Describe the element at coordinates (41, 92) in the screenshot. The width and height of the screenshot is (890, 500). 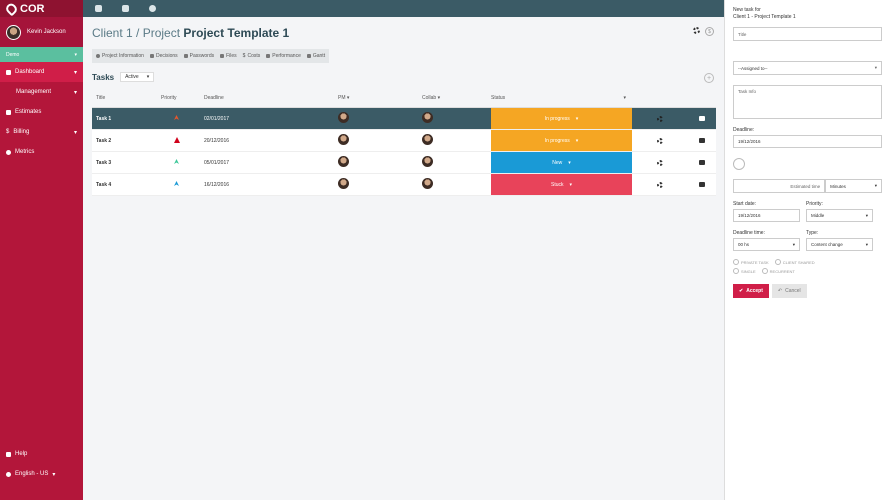
I see `sidebar-item-management: Management ▾` at that location.